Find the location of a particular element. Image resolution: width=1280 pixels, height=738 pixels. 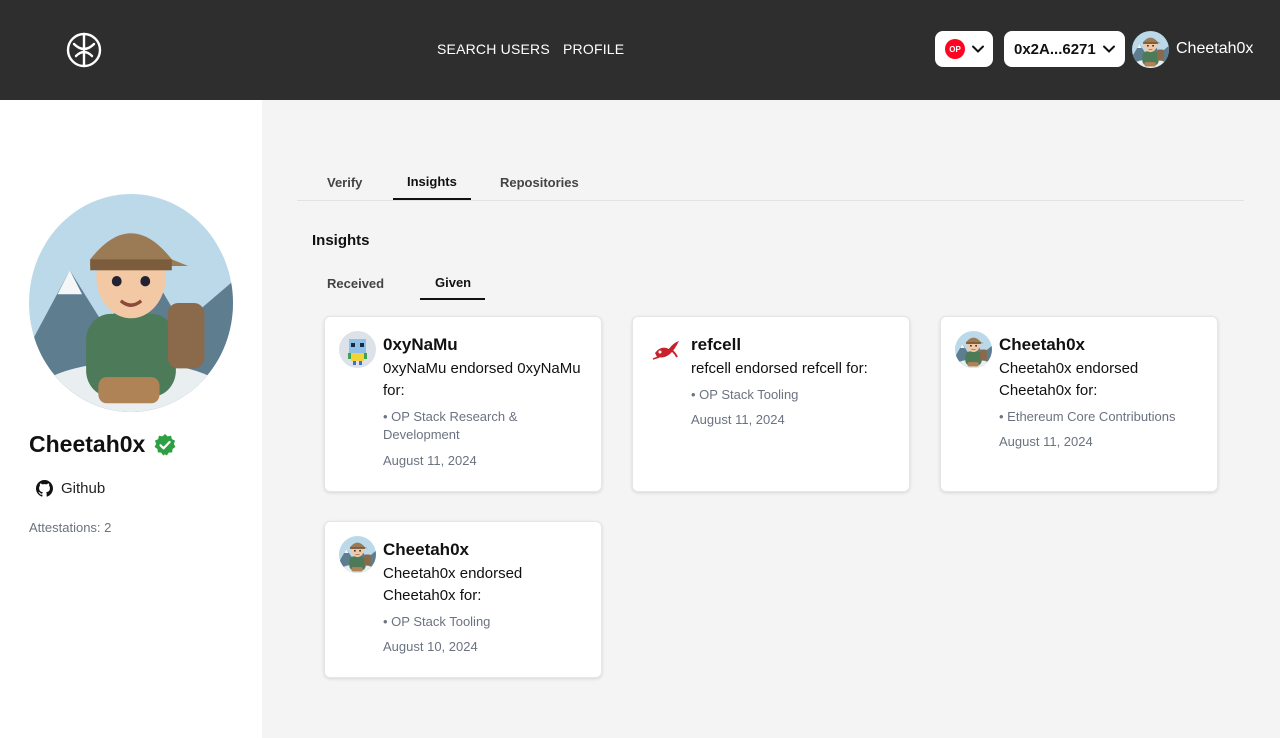

endorsement-skill: • Ethereum Core Contributions is located at coordinates (1087, 416).